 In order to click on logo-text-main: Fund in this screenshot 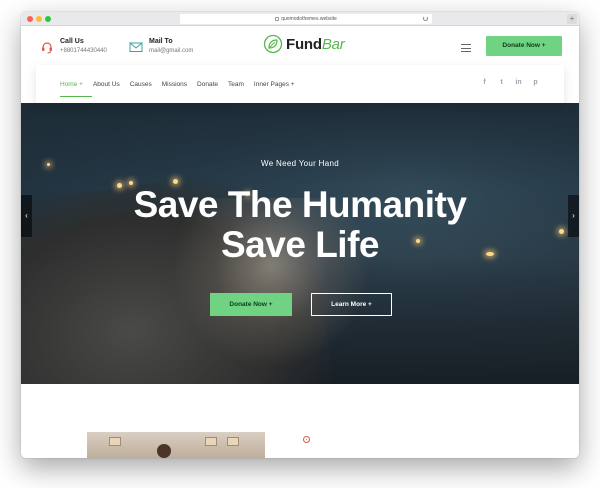, I will do `click(304, 44)`.